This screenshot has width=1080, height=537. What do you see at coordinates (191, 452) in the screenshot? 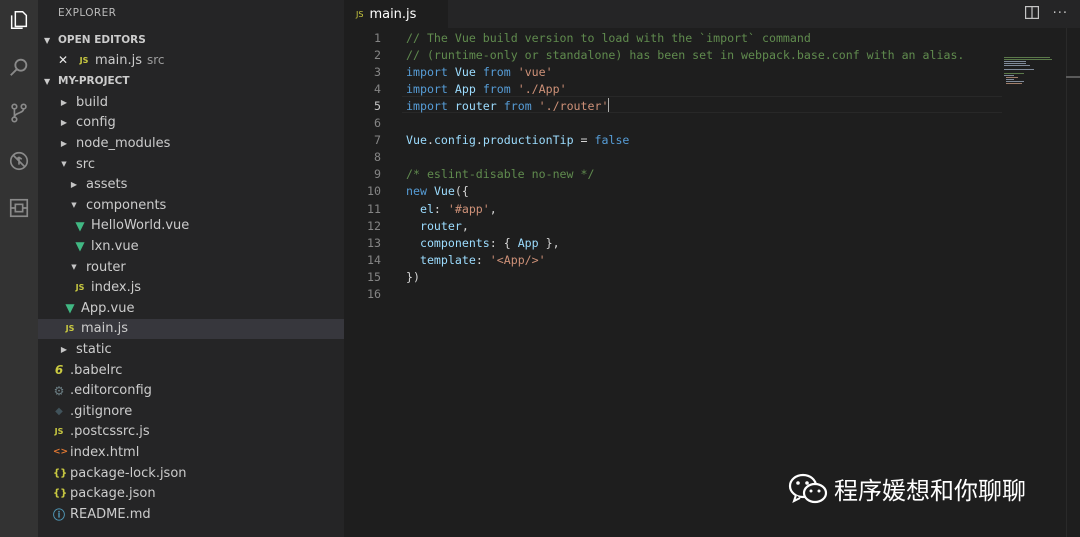
I see `tree-item: <> index.html` at bounding box center [191, 452].